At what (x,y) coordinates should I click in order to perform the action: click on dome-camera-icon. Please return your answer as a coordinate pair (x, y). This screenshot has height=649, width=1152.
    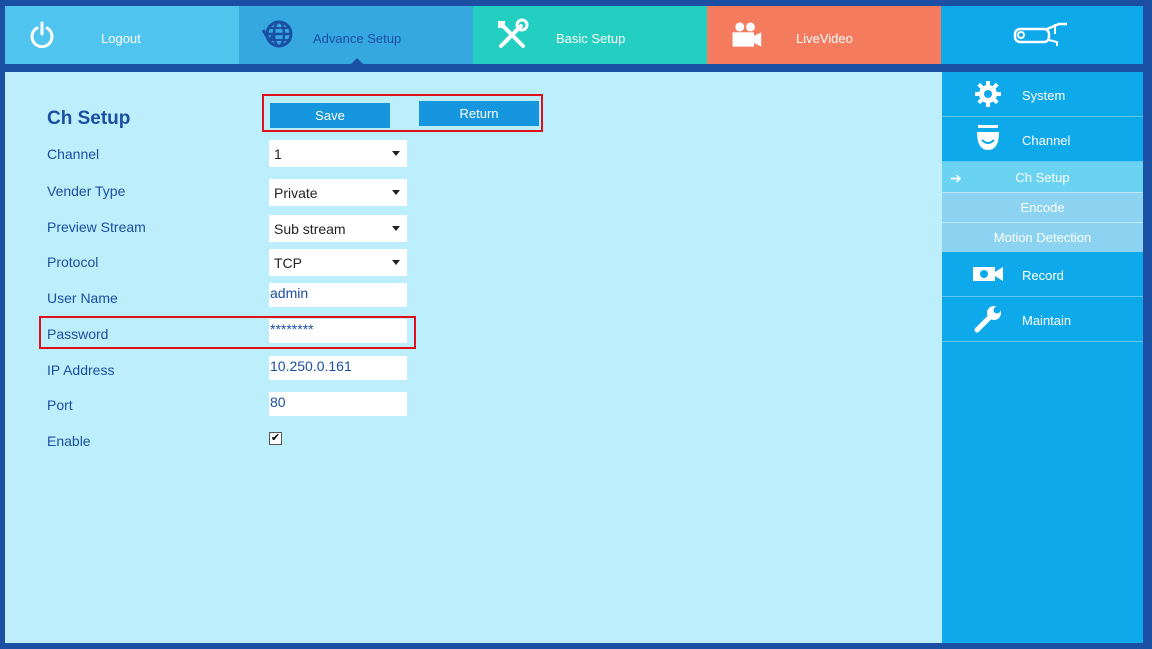
    Looking at the image, I should click on (988, 139).